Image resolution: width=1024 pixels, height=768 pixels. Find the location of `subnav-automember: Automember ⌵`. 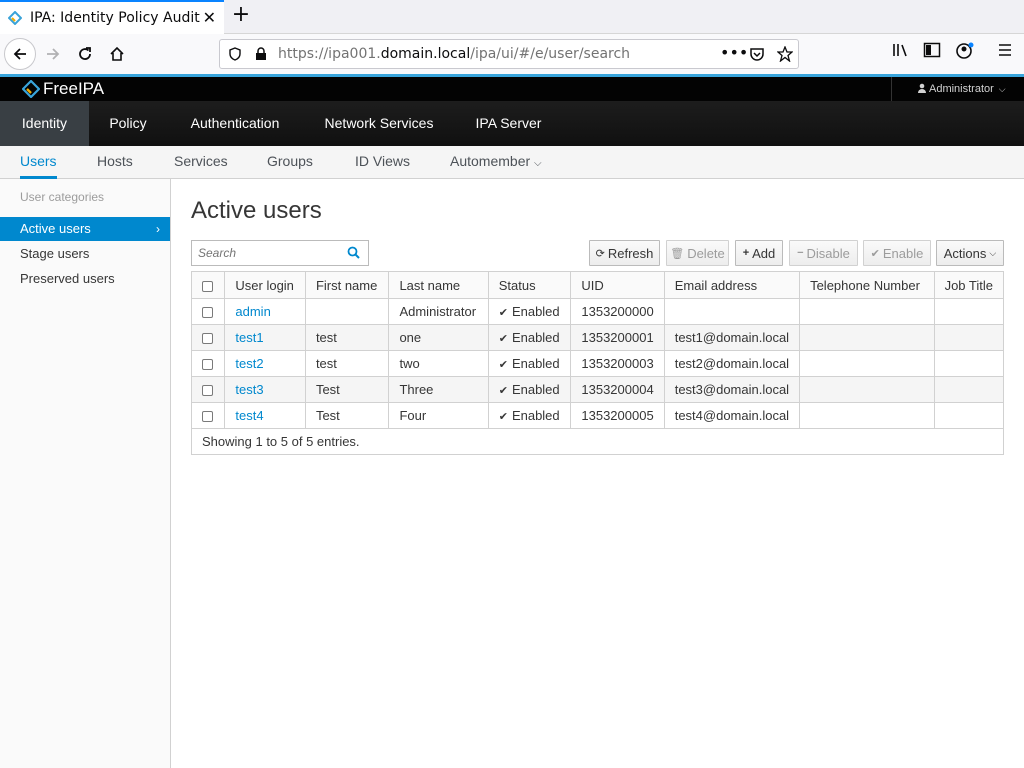

subnav-automember: Automember ⌵ is located at coordinates (496, 161).